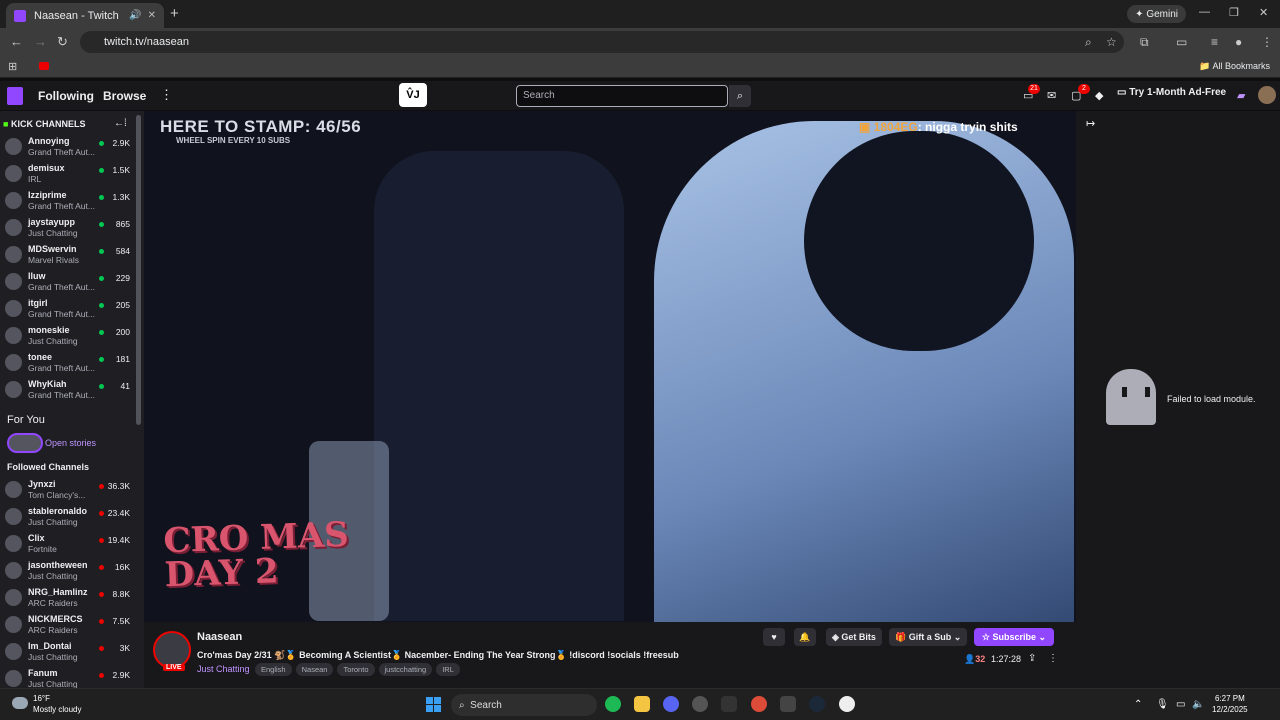  I want to click on twitch-logo-icon, so click(15, 96).